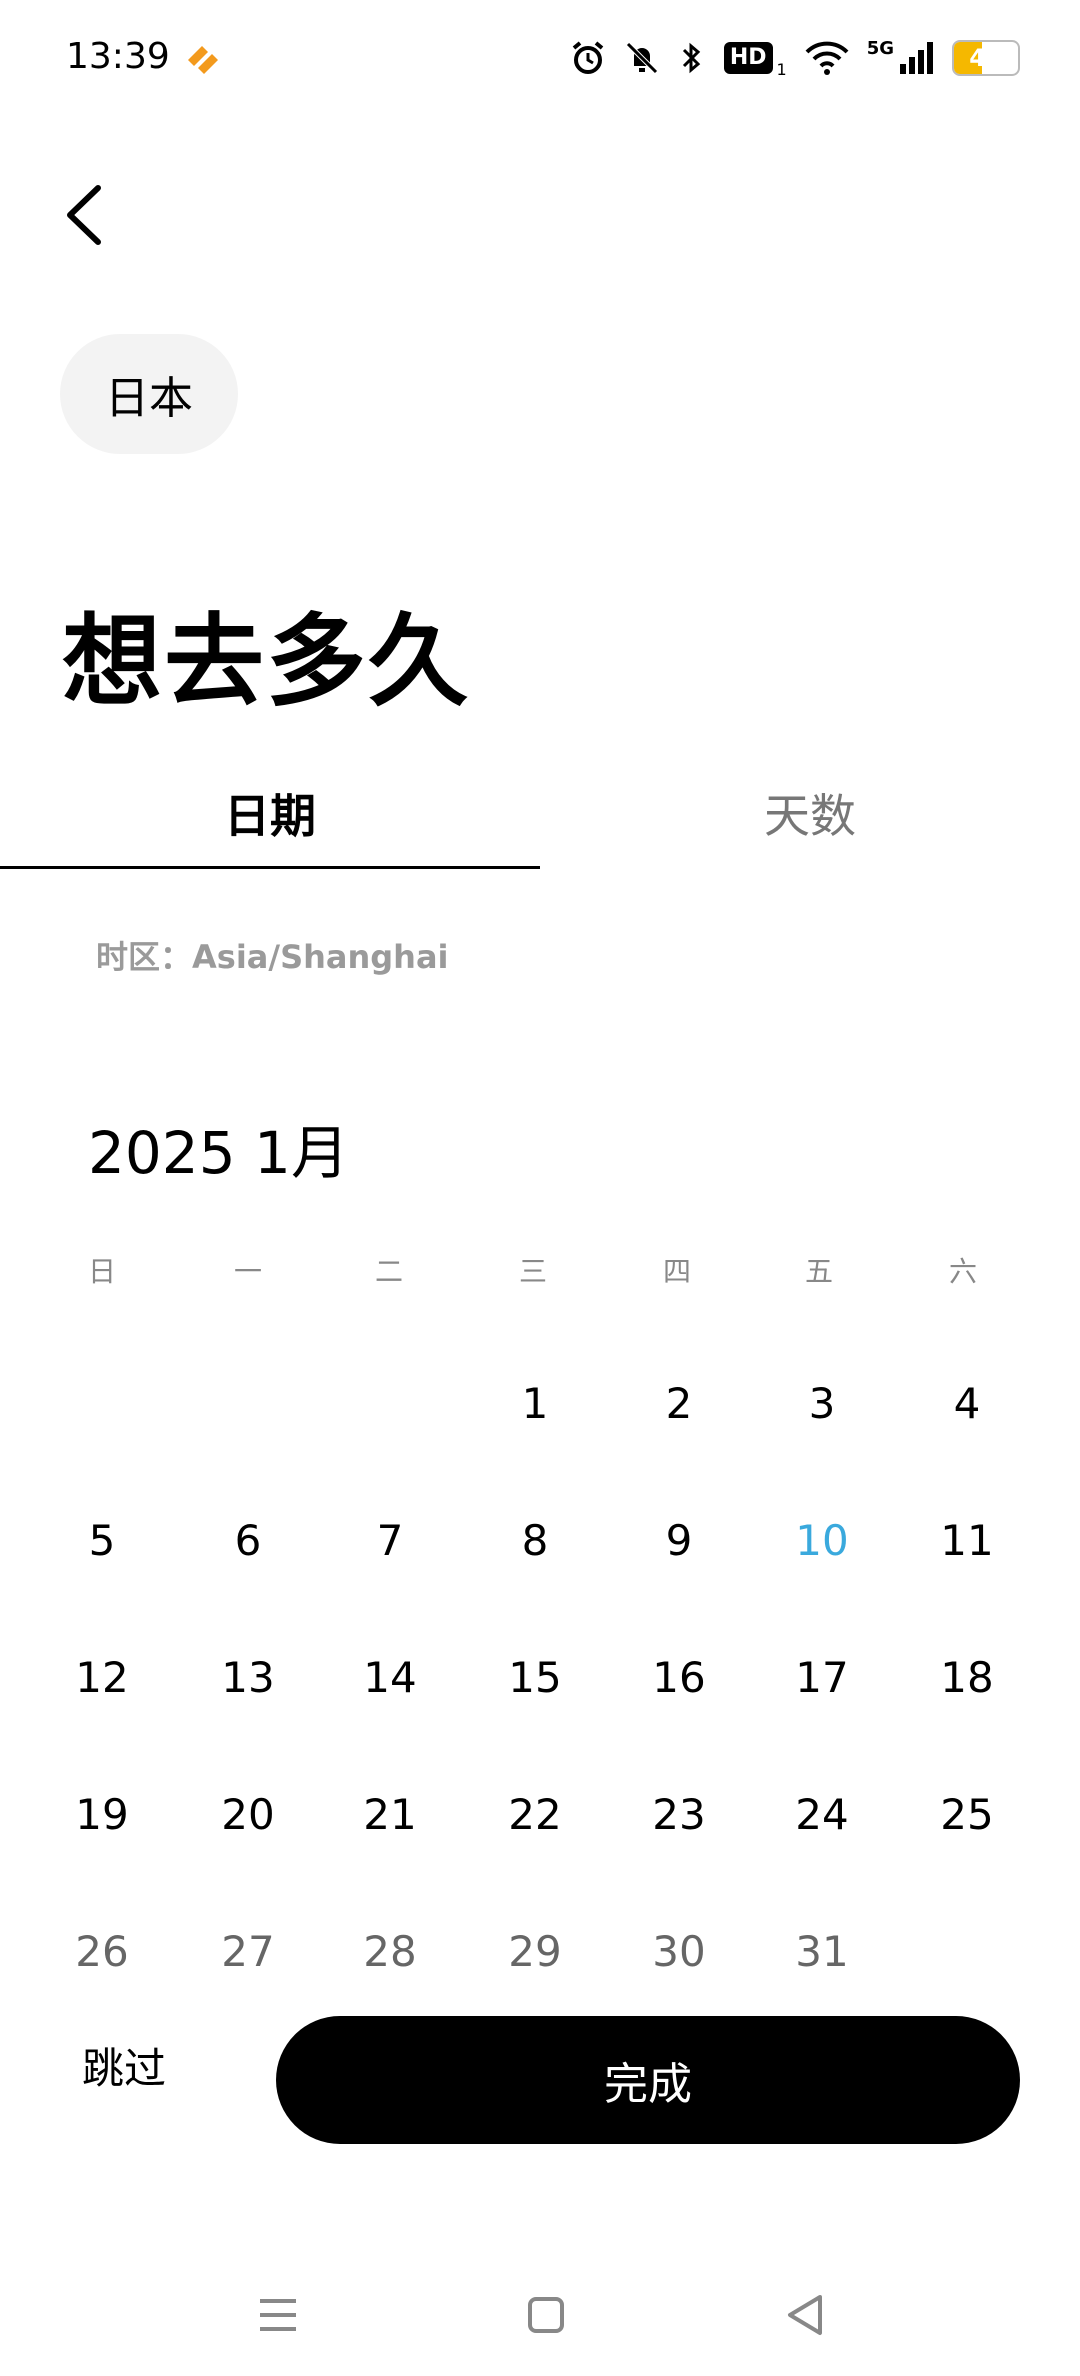 The height and width of the screenshot is (2376, 1080). I want to click on calendar-day: 23, so click(679, 1815).